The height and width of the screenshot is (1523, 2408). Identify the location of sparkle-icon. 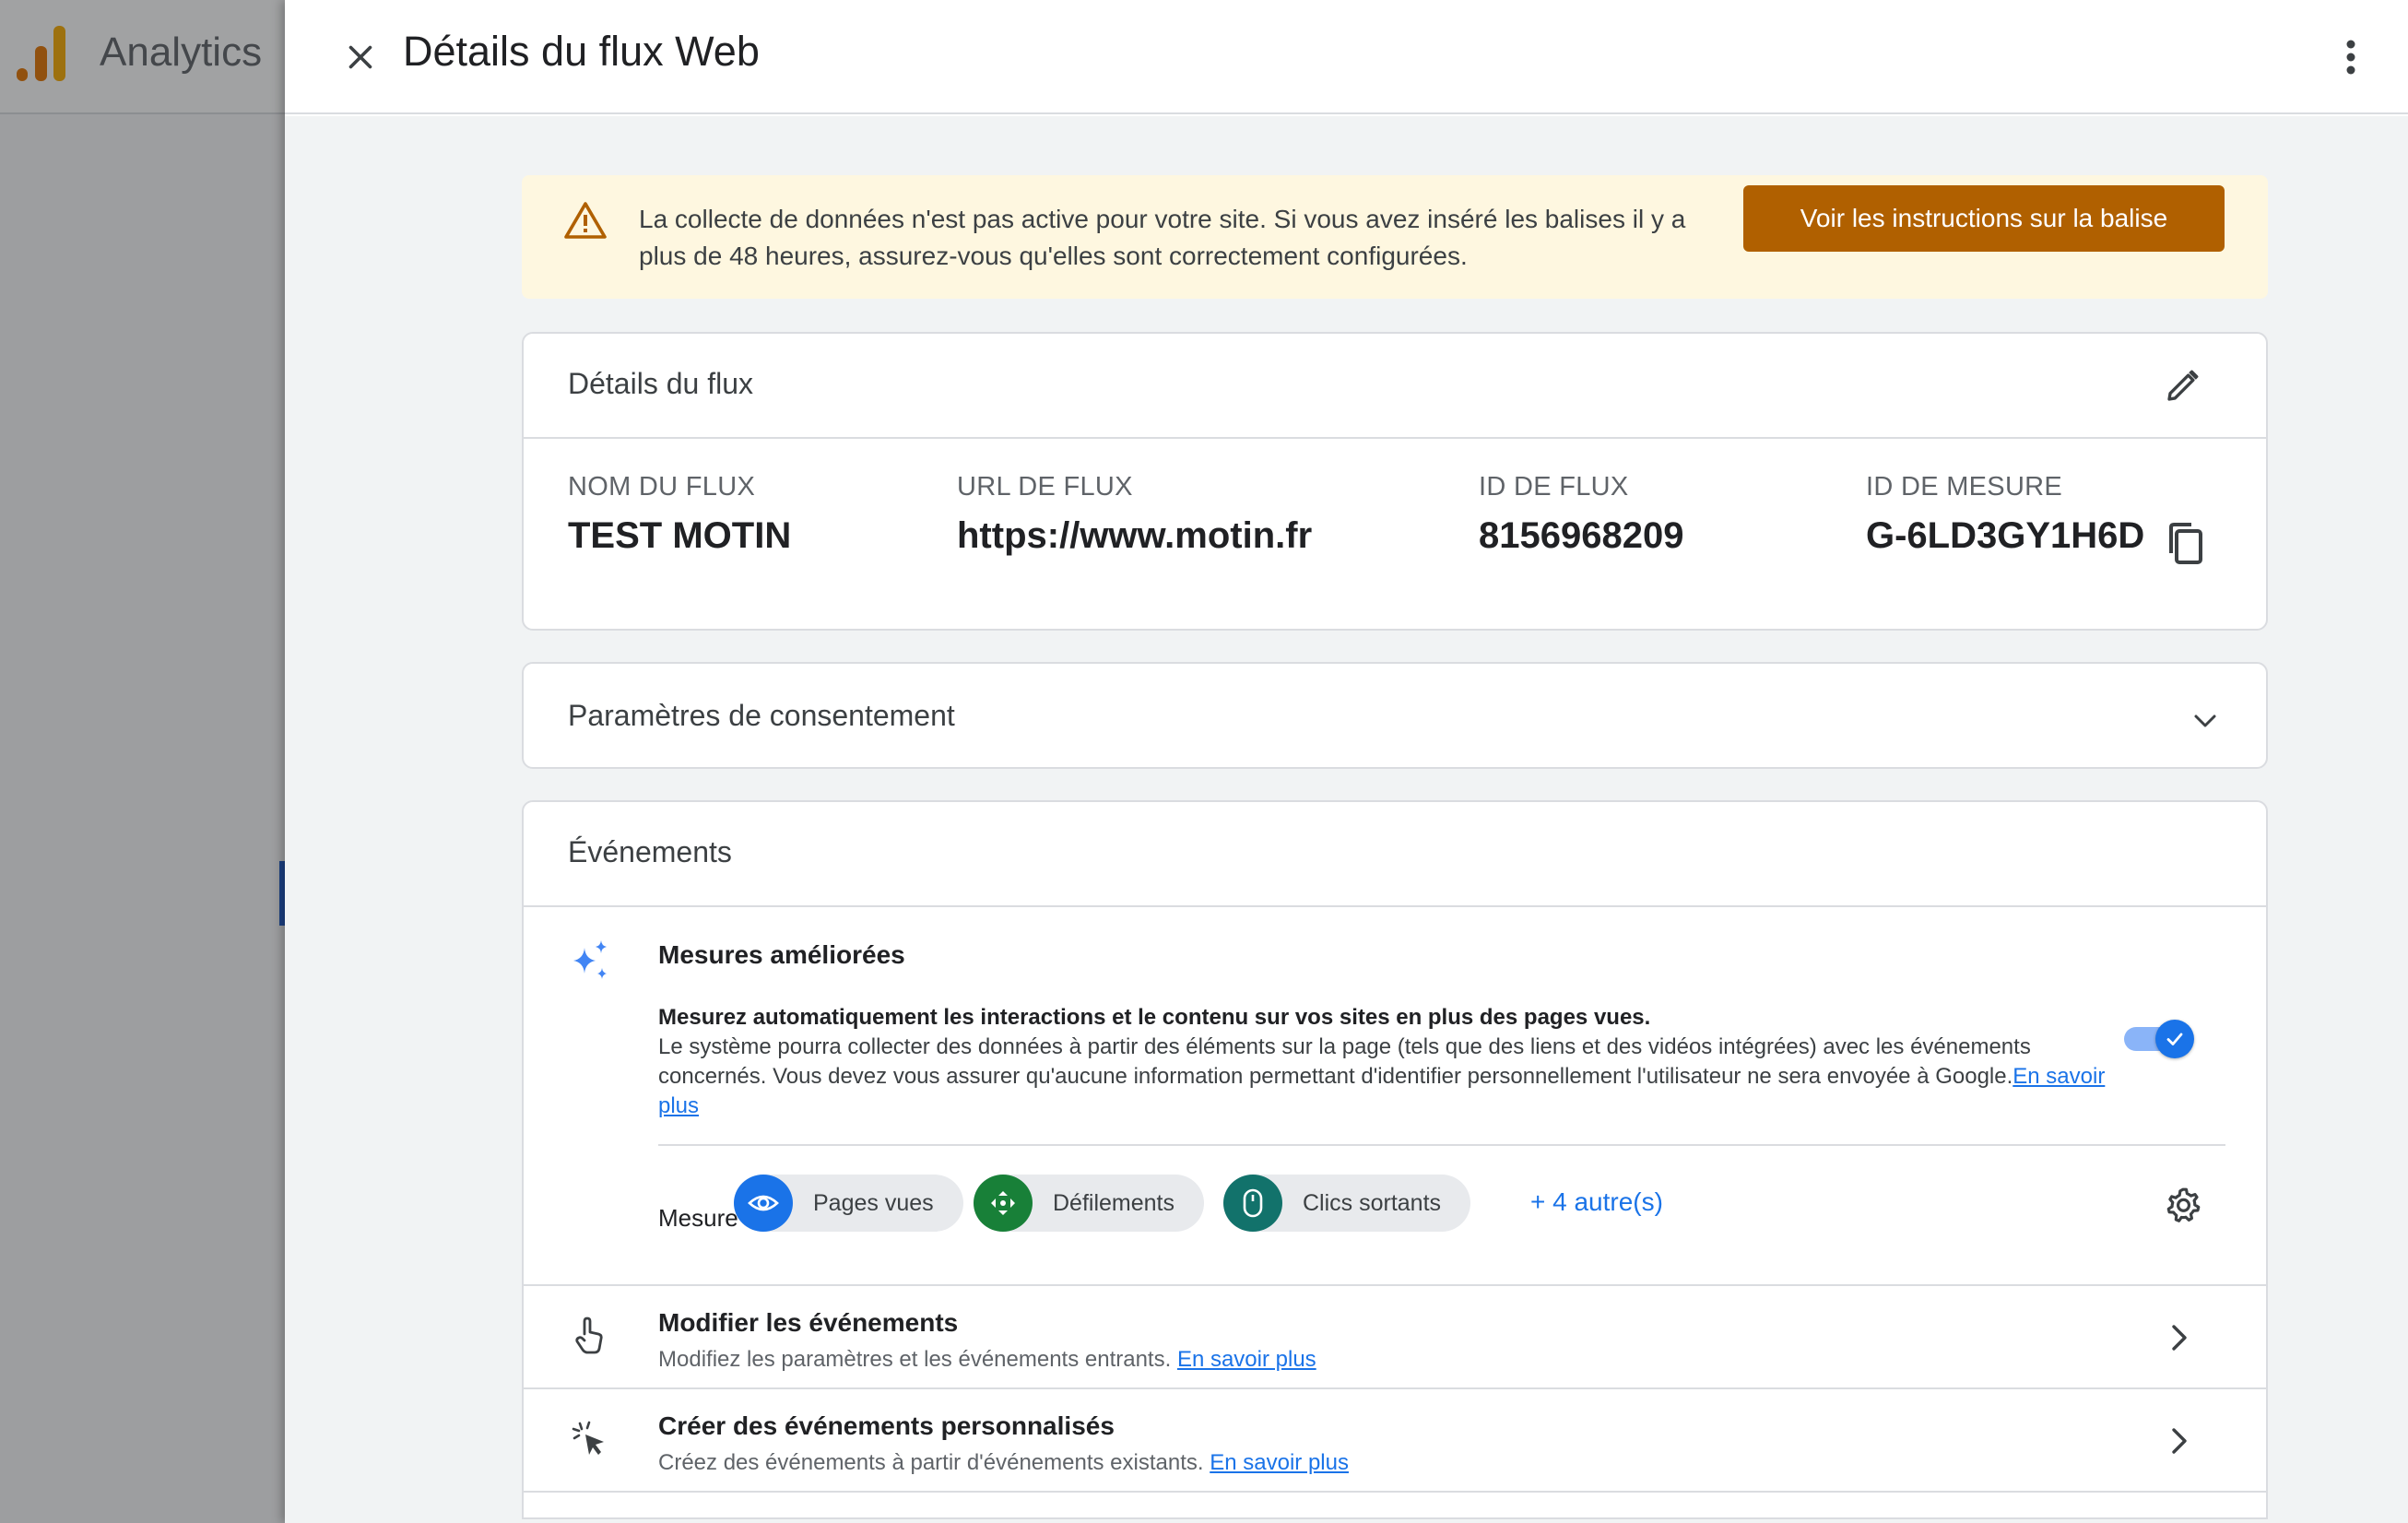
(590, 959).